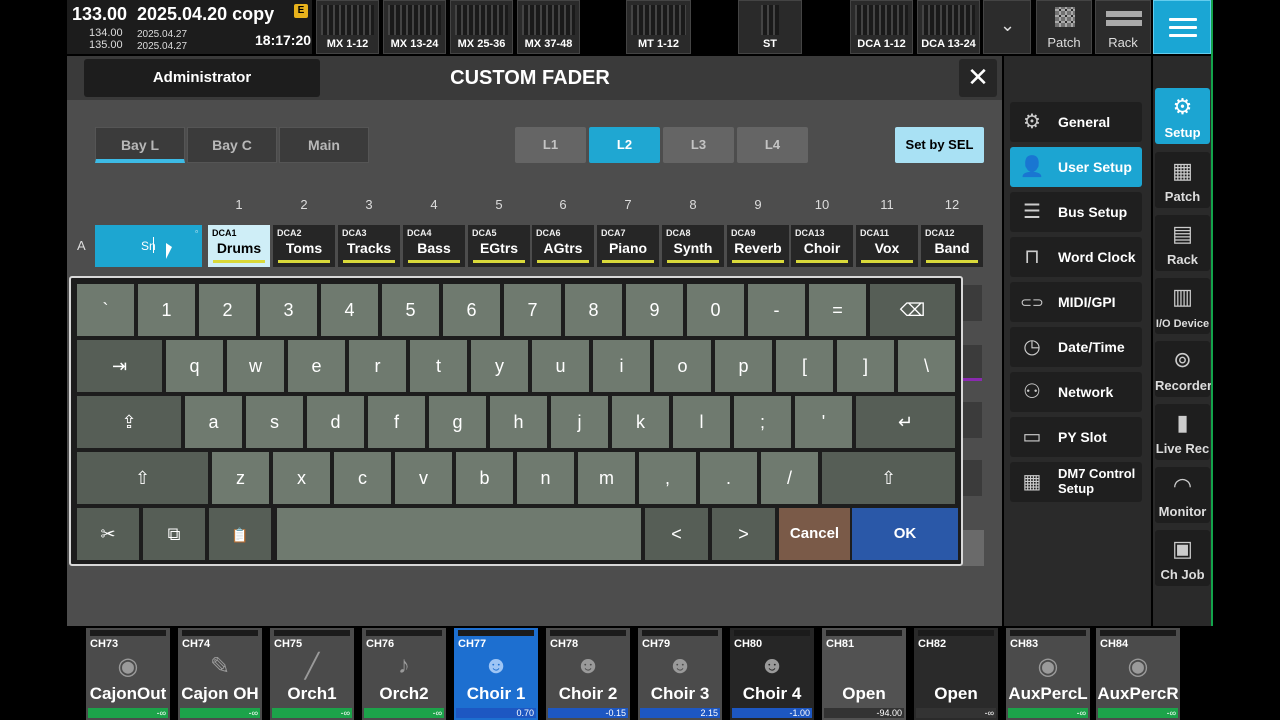 The image size is (1280, 720). I want to click on nav-live-rec: ▮ Live Rec, so click(1182, 432).